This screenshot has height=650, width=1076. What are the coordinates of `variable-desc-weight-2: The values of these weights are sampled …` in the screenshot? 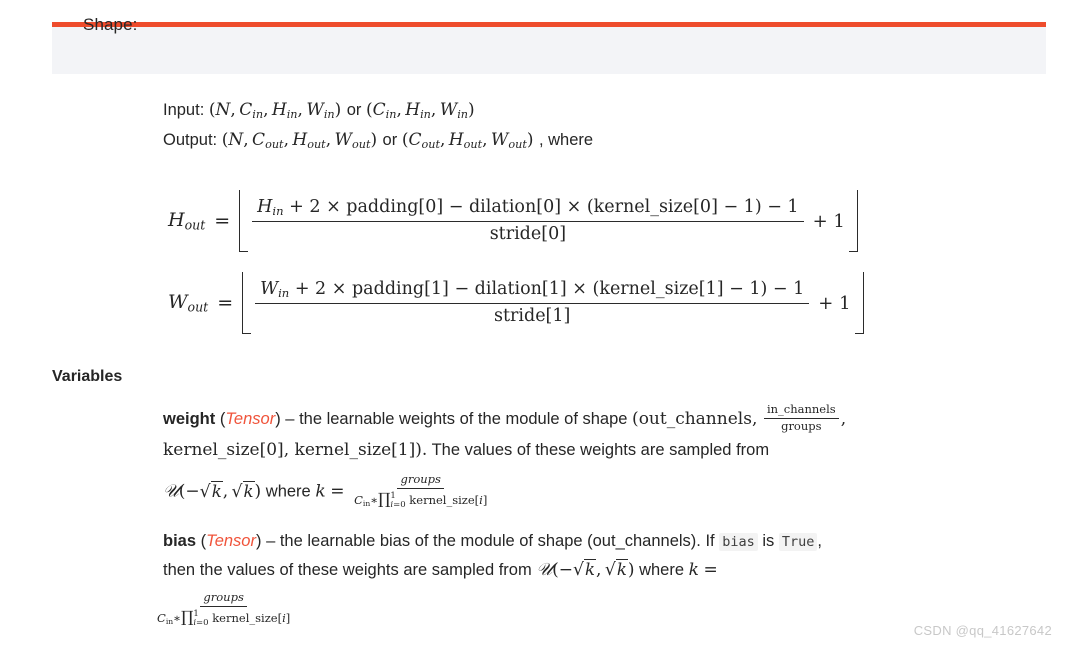 It's located at (600, 450).